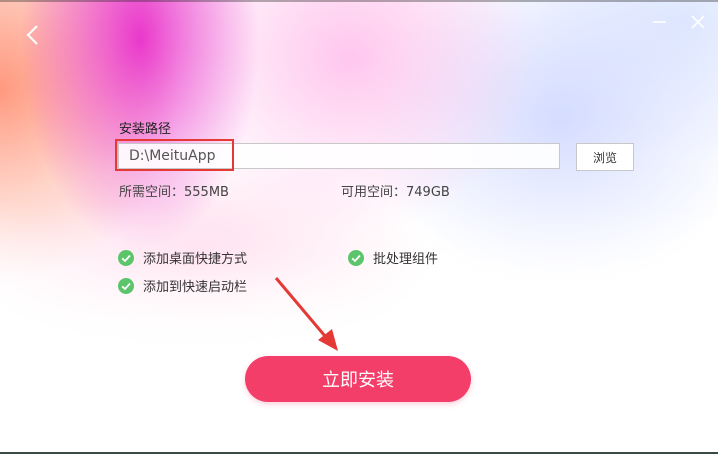 The width and height of the screenshot is (718, 454). What do you see at coordinates (195, 287) in the screenshot?
I see `option-label: 添加到快速启动栏` at bounding box center [195, 287].